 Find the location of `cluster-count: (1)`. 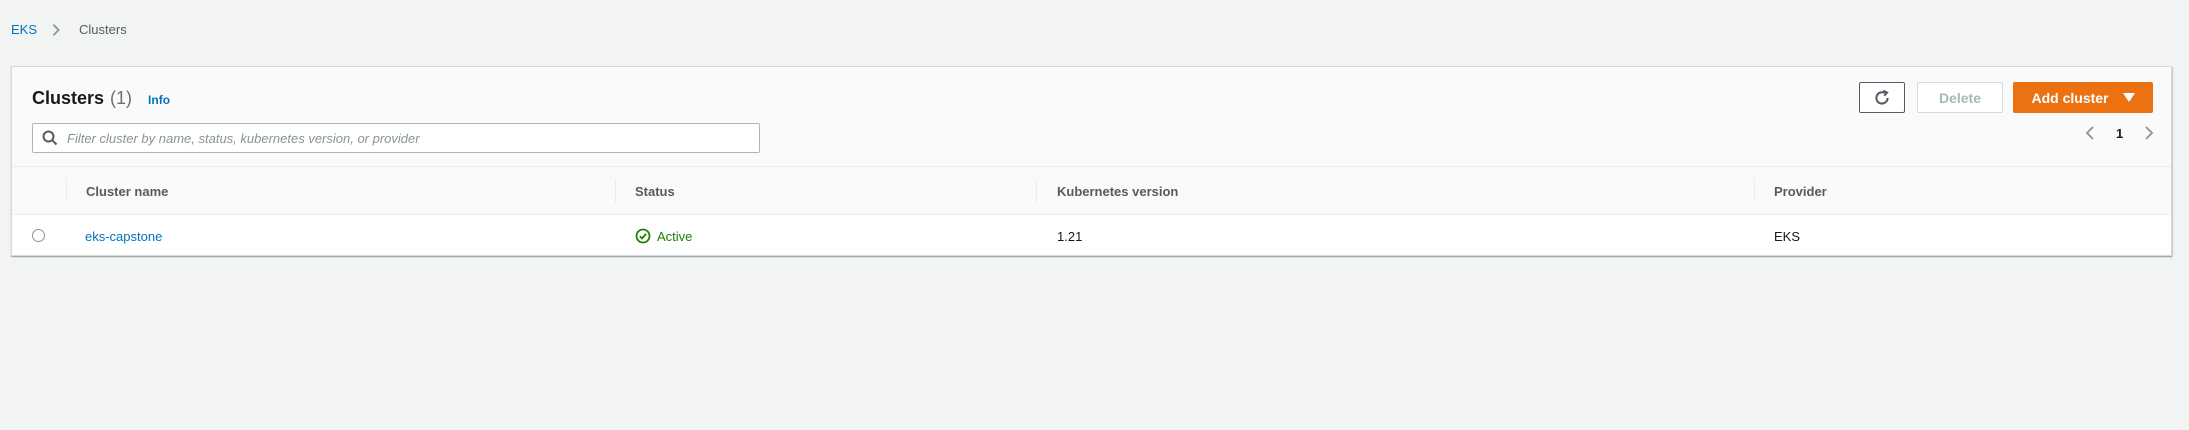

cluster-count: (1) is located at coordinates (121, 98).